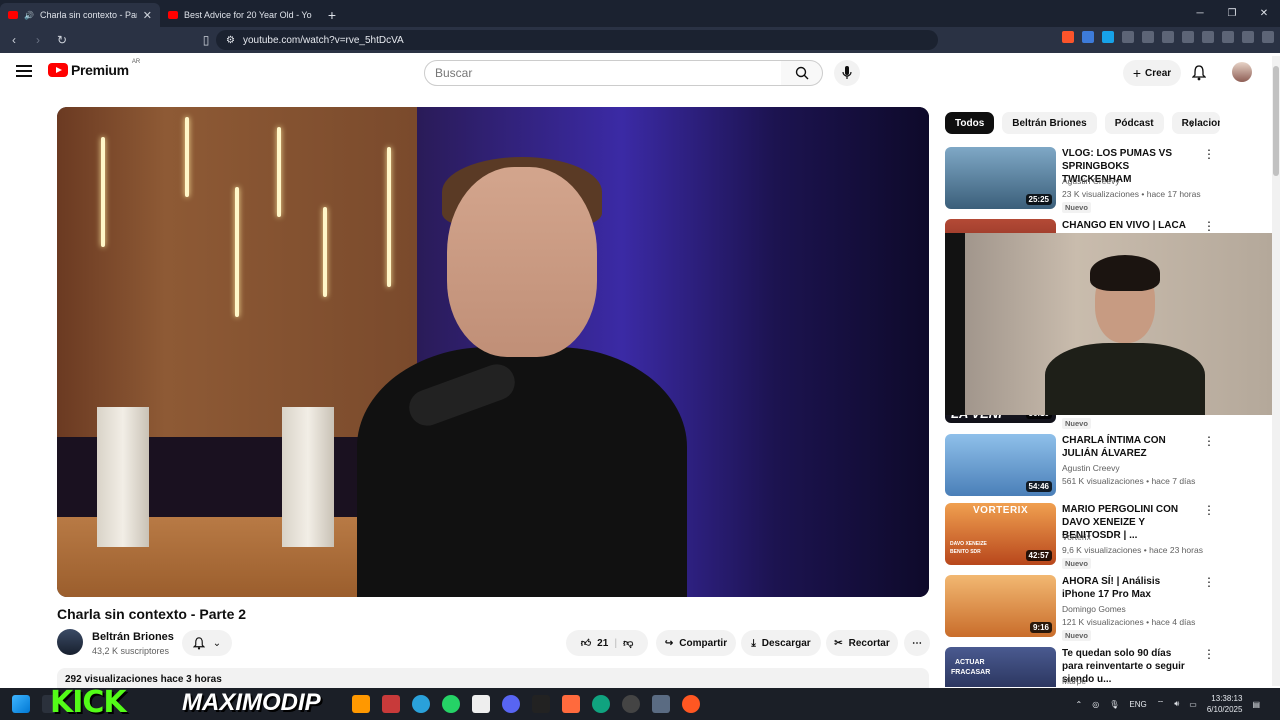 This screenshot has height=720, width=1280. What do you see at coordinates (802, 73) in the screenshot?
I see `search-button` at bounding box center [802, 73].